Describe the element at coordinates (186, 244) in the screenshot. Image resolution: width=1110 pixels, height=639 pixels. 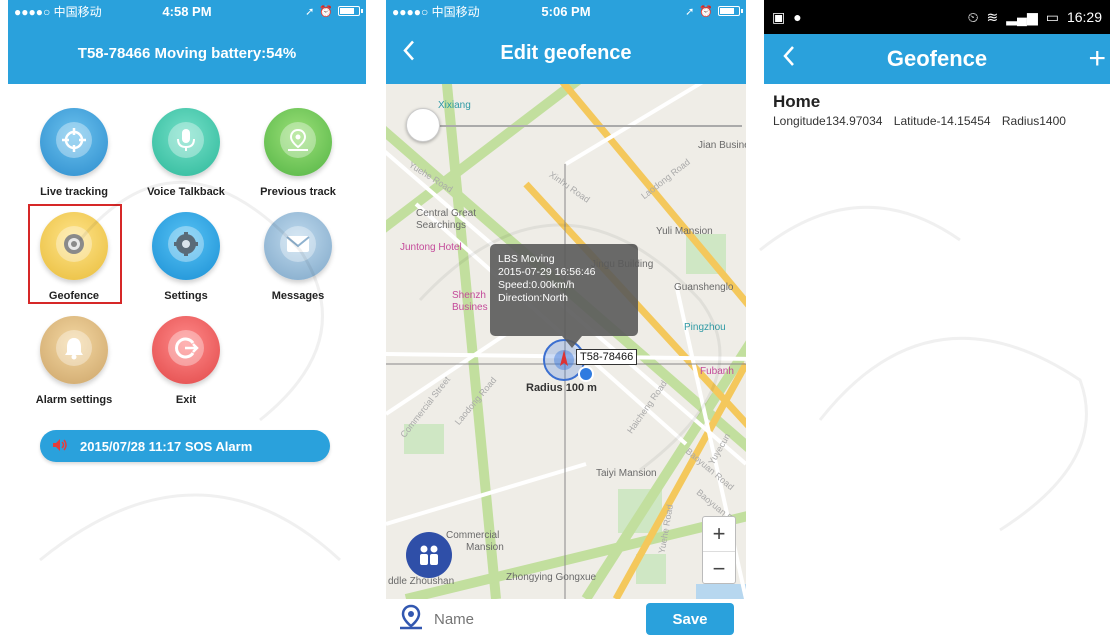
I see `gear-icon` at that location.